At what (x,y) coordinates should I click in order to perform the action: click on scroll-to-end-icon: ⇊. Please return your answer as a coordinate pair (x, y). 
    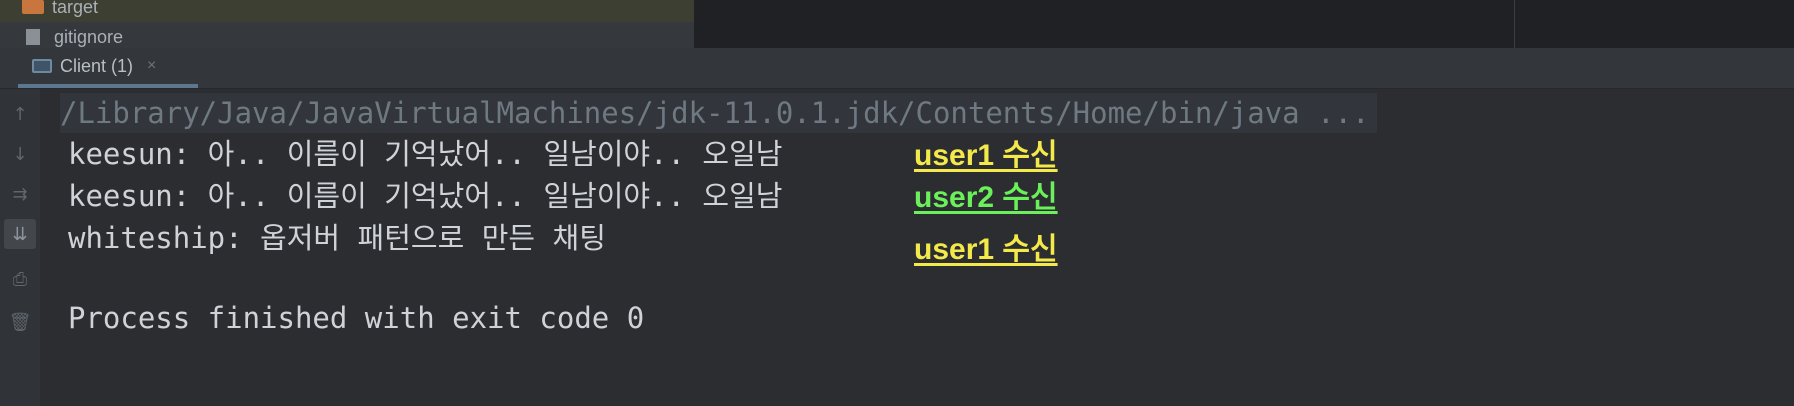
    Looking at the image, I should click on (20, 234).